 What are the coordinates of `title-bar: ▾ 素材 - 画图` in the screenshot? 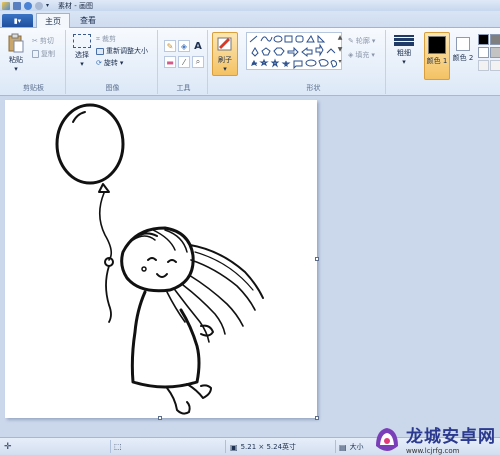 It's located at (250, 5).